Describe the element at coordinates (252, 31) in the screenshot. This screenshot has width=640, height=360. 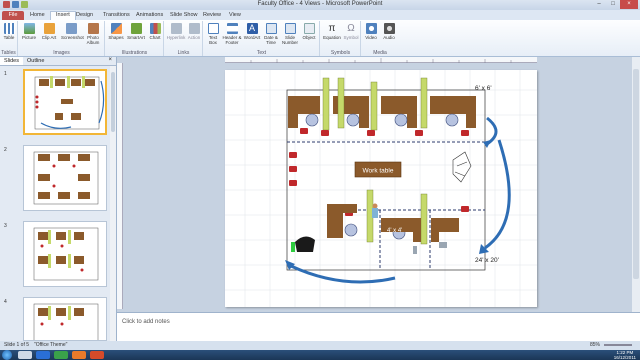
I see `wordart-button: A WordArt` at that location.